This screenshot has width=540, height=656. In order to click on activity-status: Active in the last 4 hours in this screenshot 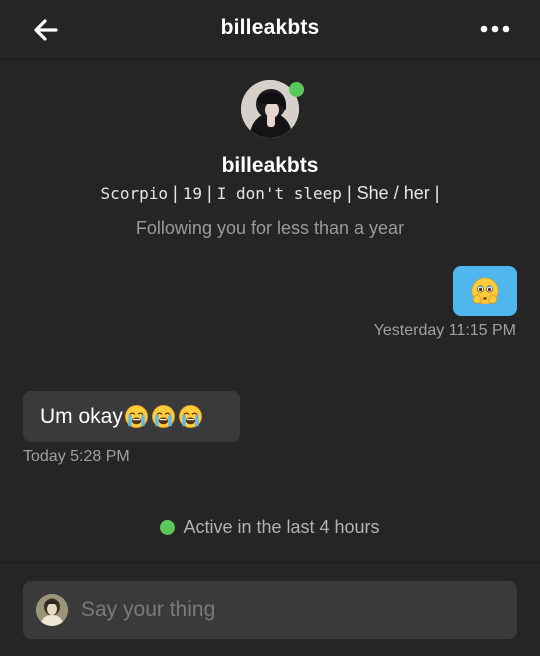, I will do `click(270, 527)`.